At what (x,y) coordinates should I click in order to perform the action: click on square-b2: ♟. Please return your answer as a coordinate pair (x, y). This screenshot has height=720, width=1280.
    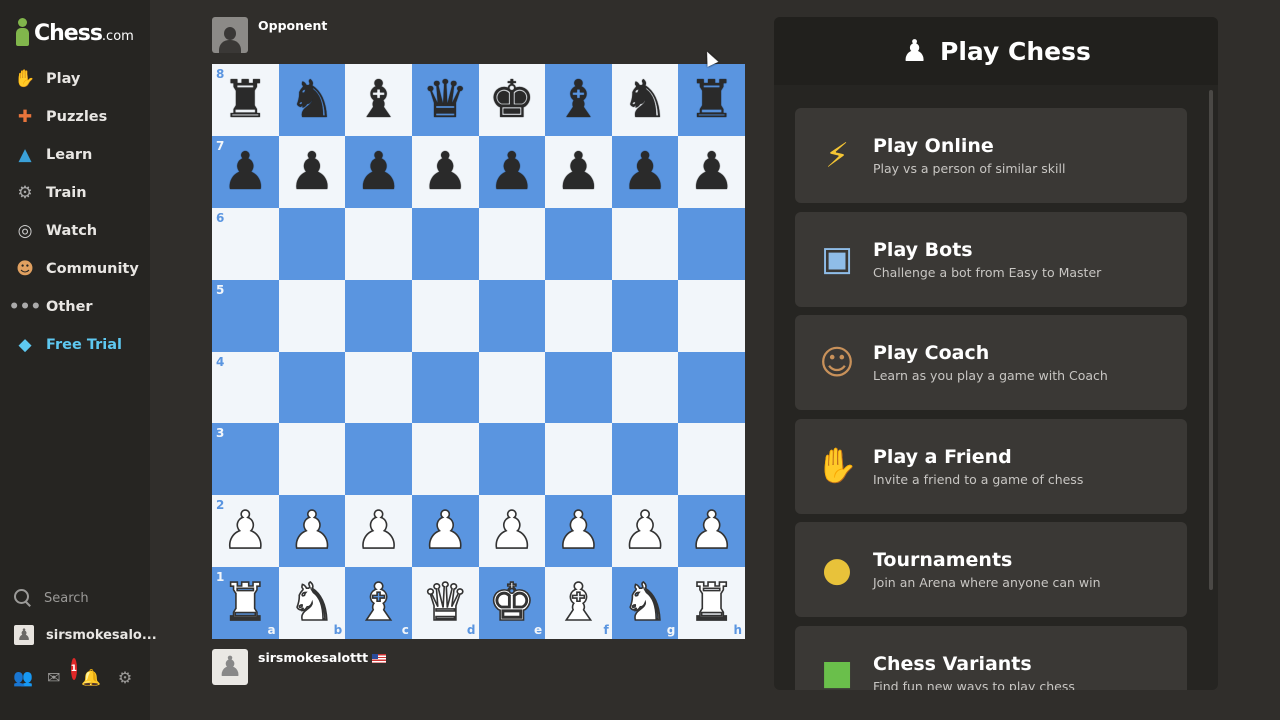
    Looking at the image, I should click on (312, 531).